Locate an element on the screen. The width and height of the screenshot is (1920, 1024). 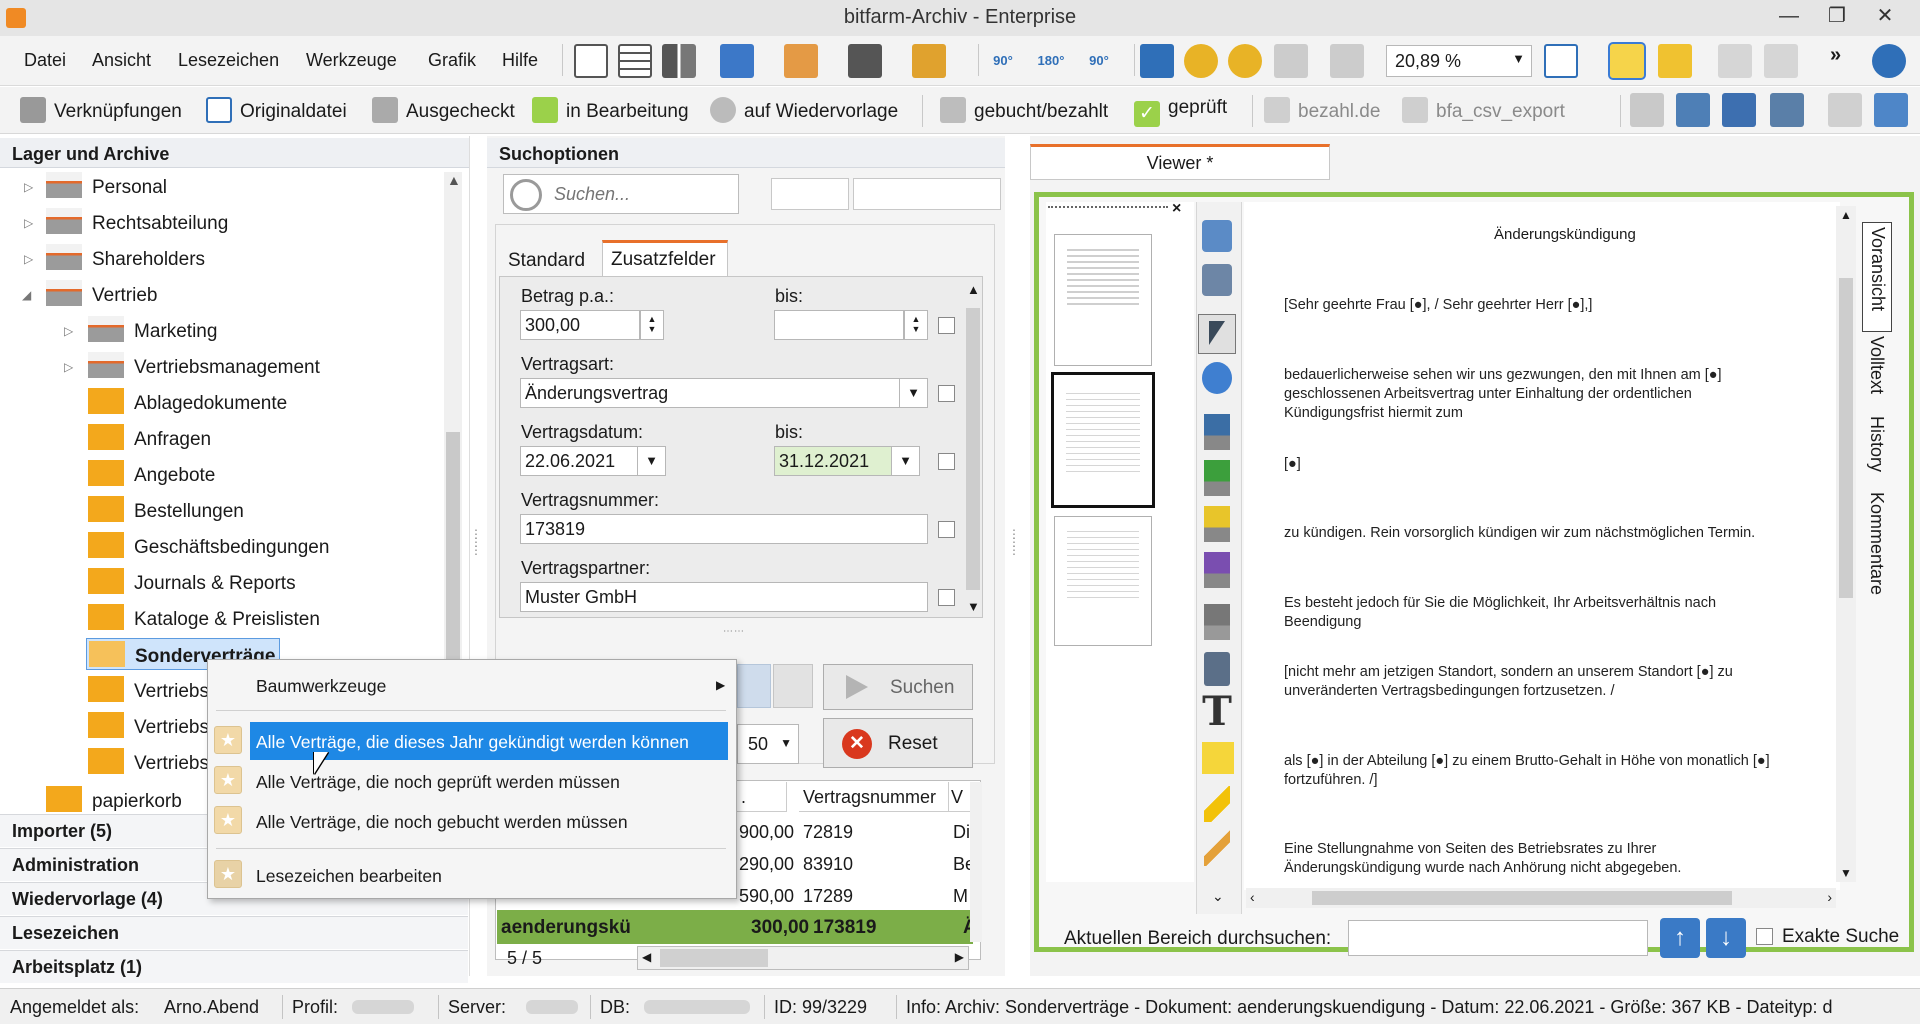
side-tab-volltext: Volltext is located at coordinates (1876, 365).